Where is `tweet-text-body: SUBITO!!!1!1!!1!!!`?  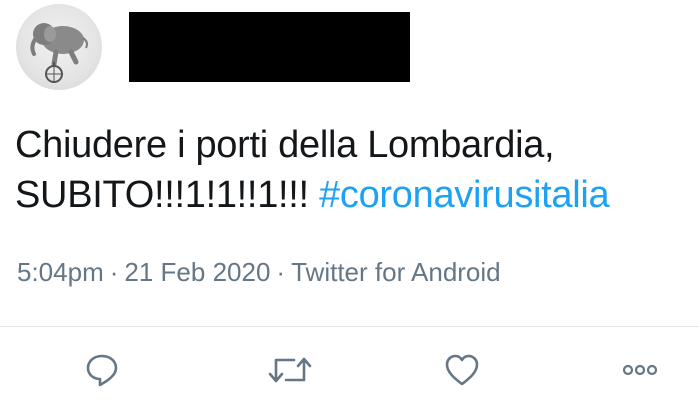
tweet-text-body: SUBITO!!!1!1!!1!!! is located at coordinates (167, 195).